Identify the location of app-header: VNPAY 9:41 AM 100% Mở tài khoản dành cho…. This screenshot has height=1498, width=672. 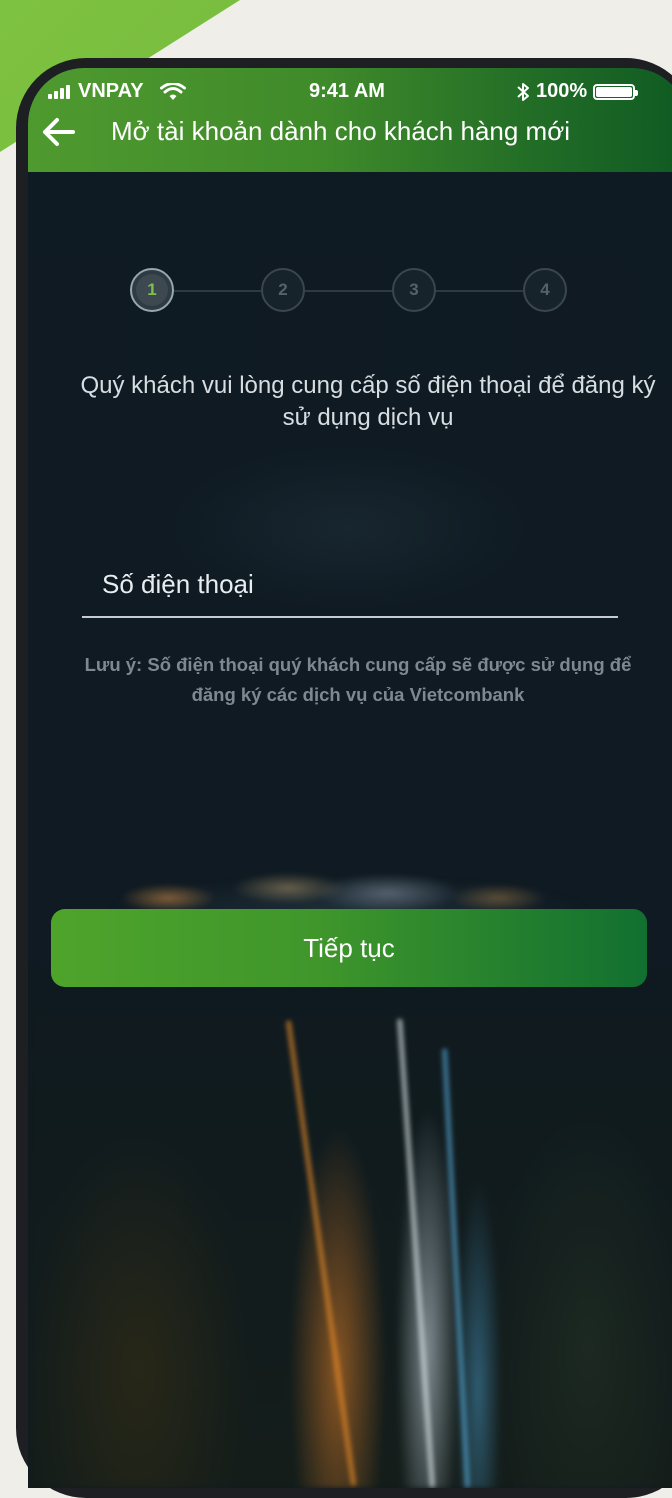
(350, 120).